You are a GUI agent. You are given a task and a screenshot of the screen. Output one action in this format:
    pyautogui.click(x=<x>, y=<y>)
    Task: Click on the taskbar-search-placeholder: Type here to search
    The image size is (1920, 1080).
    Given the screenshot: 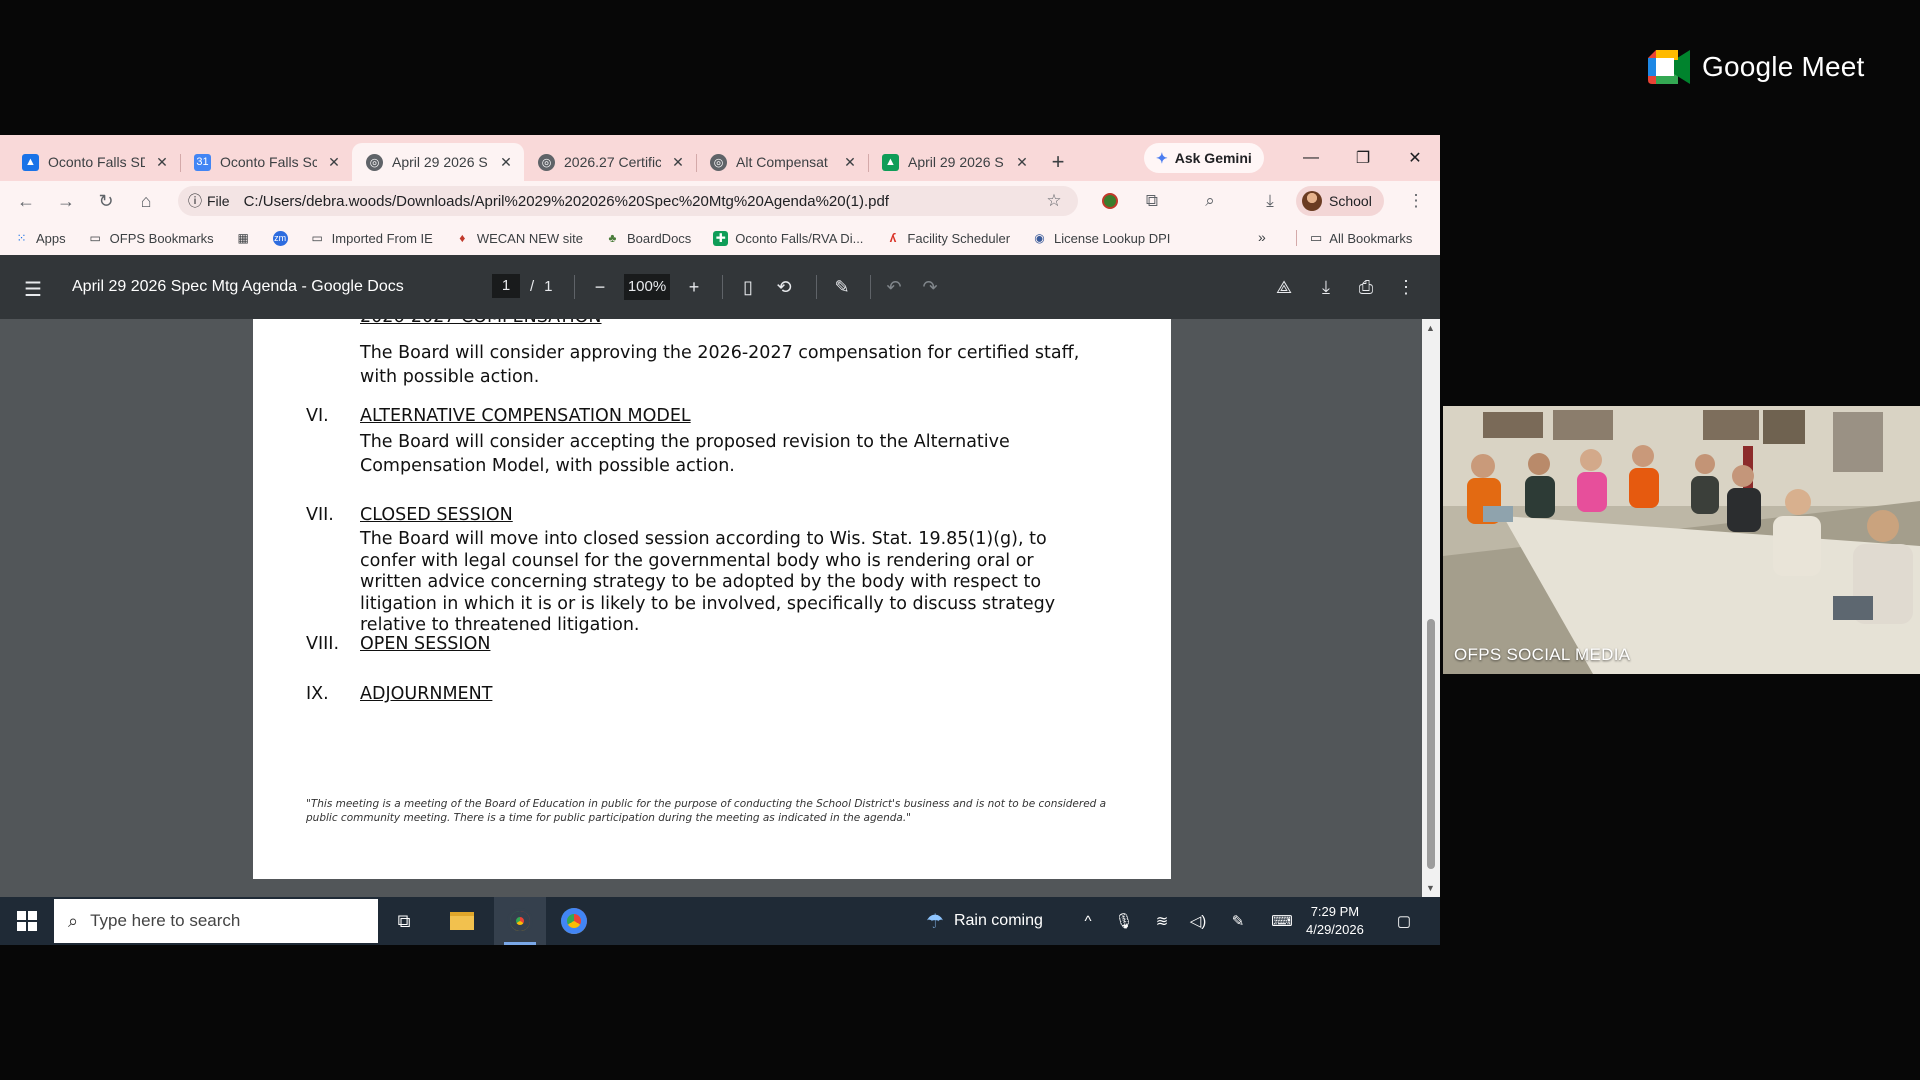 What is the action you would take?
    pyautogui.click(x=165, y=920)
    